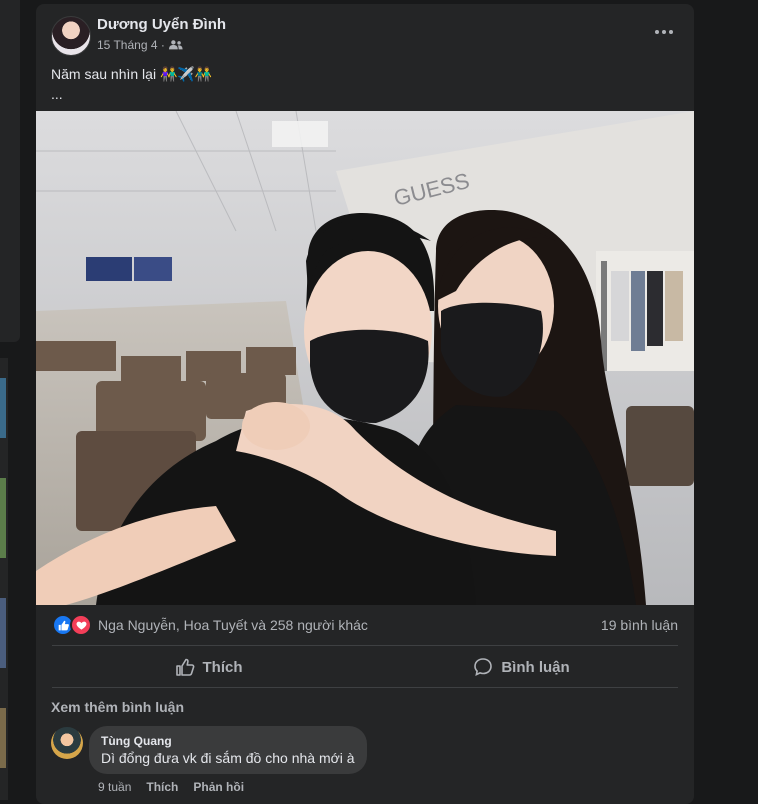 This screenshot has height=804, width=758. Describe the element at coordinates (218, 787) in the screenshot. I see `comment-reply-button: Phản hồi` at that location.